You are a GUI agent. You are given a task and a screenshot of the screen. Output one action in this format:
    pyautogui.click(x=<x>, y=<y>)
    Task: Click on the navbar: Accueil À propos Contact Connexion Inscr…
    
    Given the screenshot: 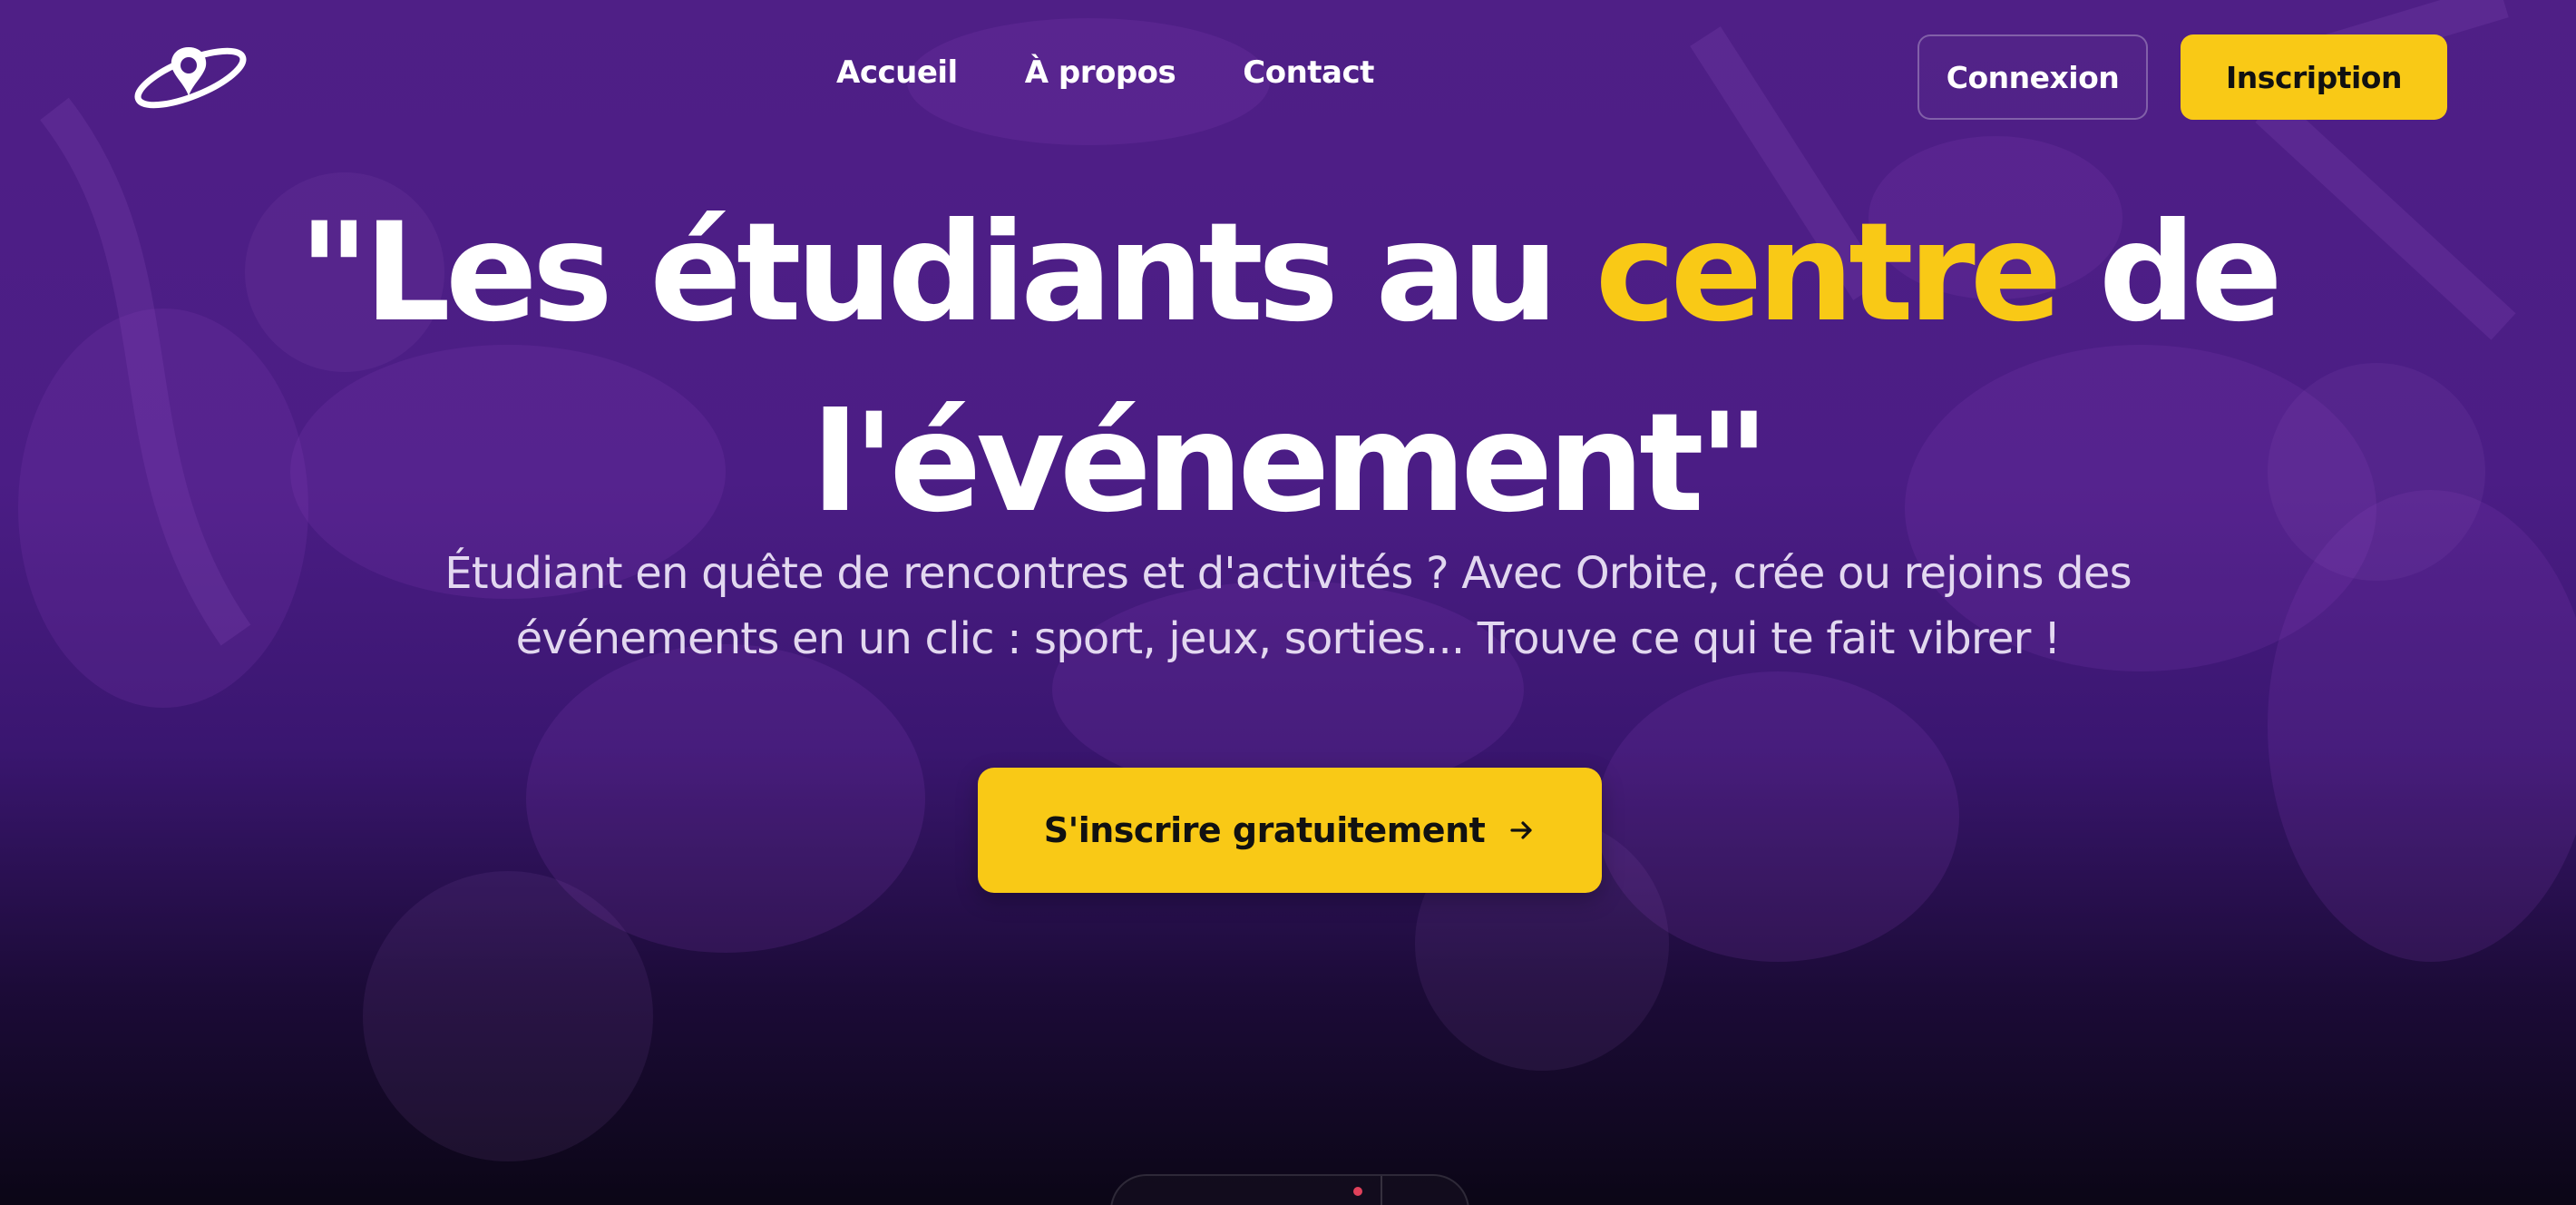 What is the action you would take?
    pyautogui.click(x=1288, y=80)
    